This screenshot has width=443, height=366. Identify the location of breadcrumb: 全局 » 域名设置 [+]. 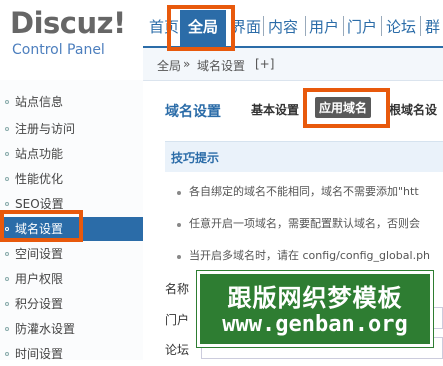
(293, 64).